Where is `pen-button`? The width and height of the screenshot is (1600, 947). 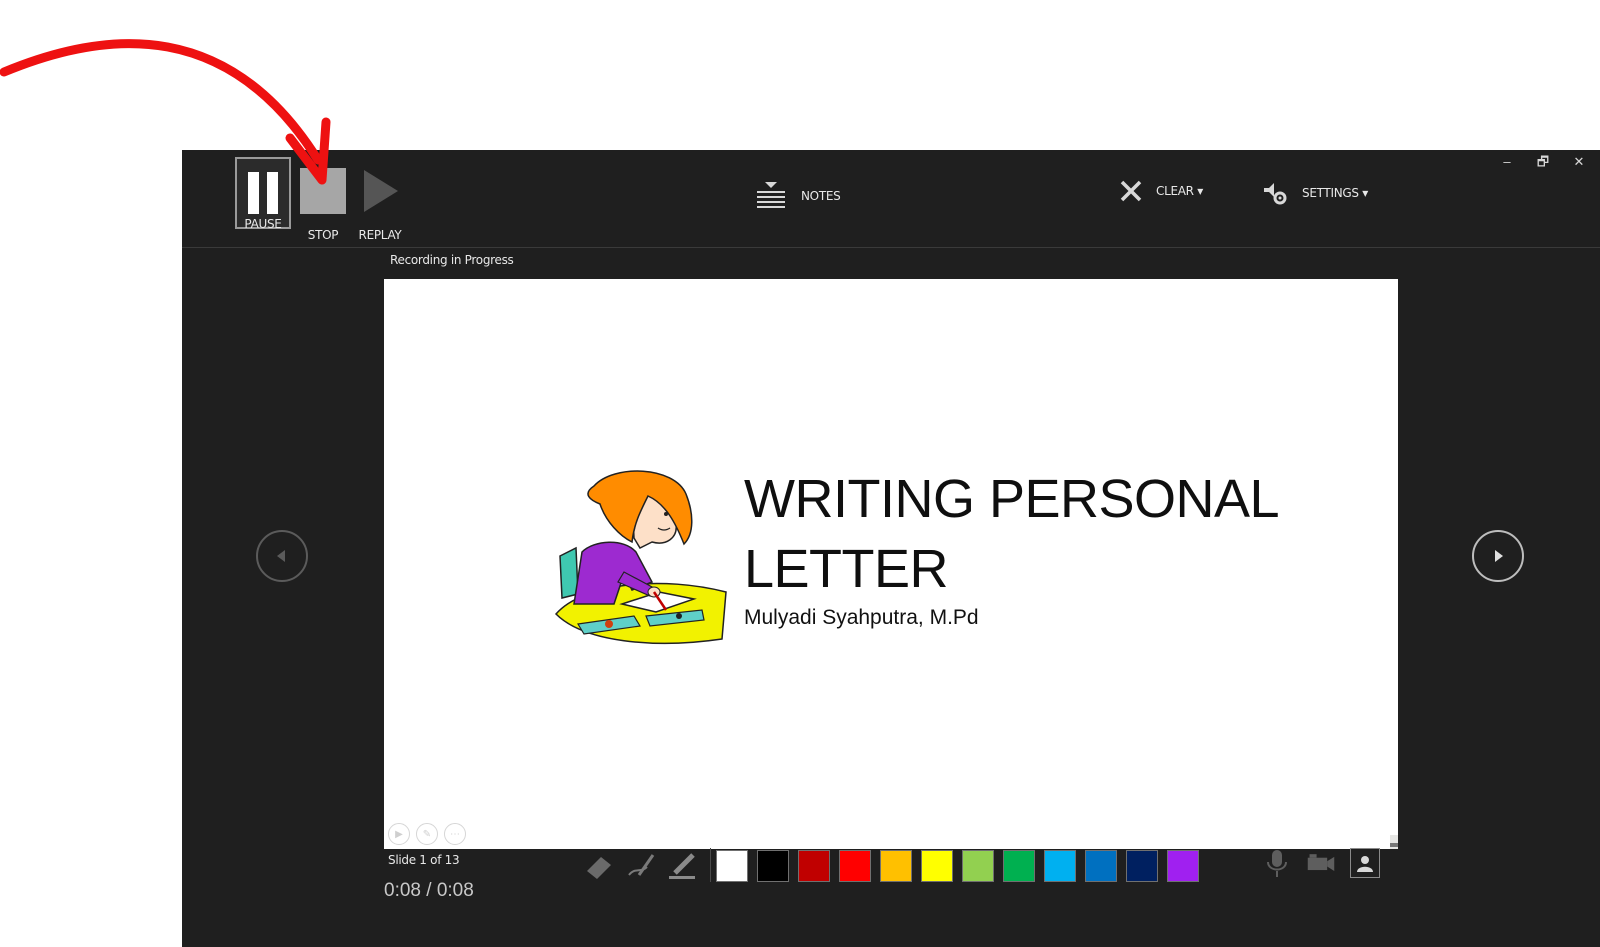
pen-button is located at coordinates (641, 865).